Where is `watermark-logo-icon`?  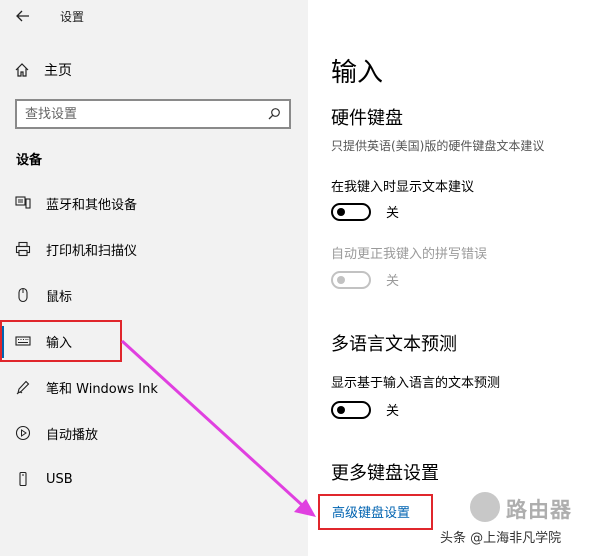
watermark-logo-icon is located at coordinates (485, 507).